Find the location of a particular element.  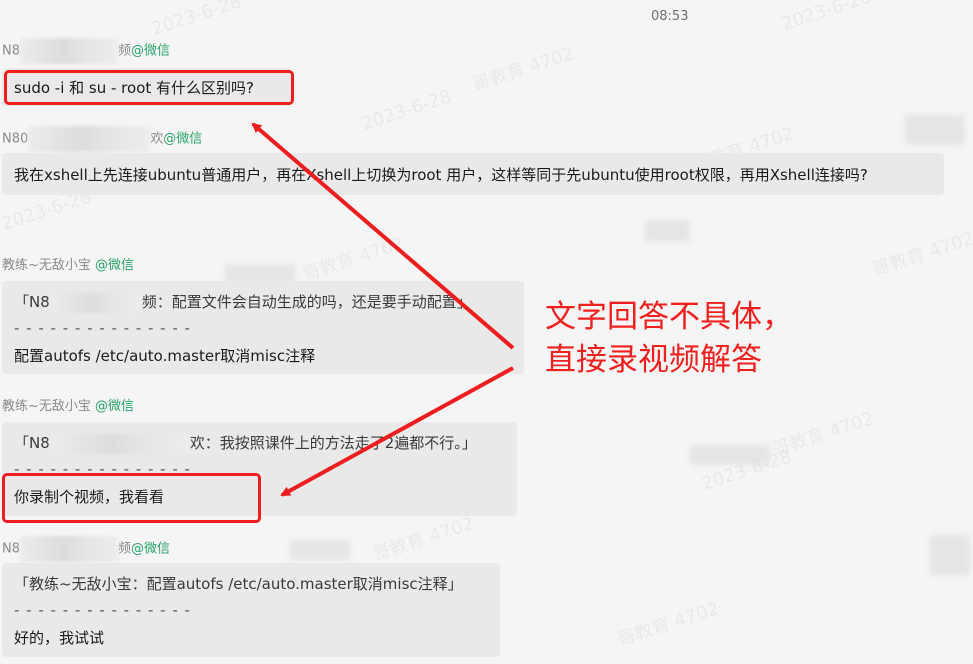

arrow-to-reply is located at coordinates (397, 431).